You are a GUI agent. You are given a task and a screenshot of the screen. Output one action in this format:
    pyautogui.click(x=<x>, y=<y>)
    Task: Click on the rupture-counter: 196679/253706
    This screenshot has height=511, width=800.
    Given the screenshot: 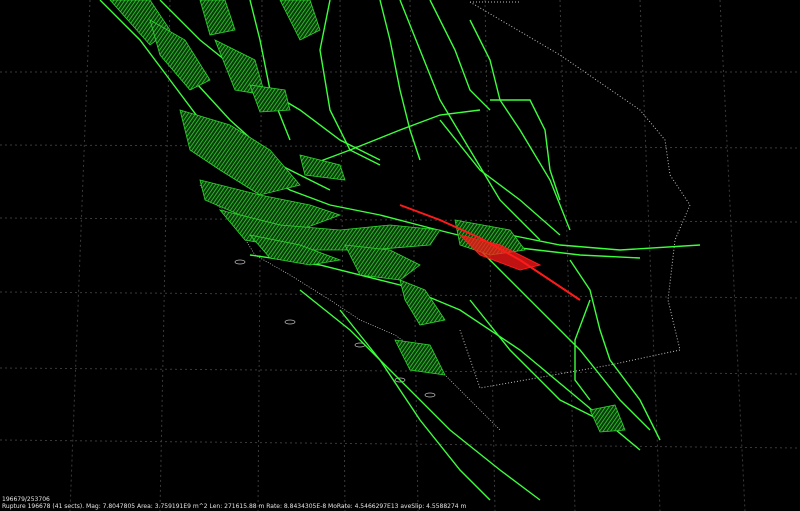 What is the action you would take?
    pyautogui.click(x=26, y=499)
    